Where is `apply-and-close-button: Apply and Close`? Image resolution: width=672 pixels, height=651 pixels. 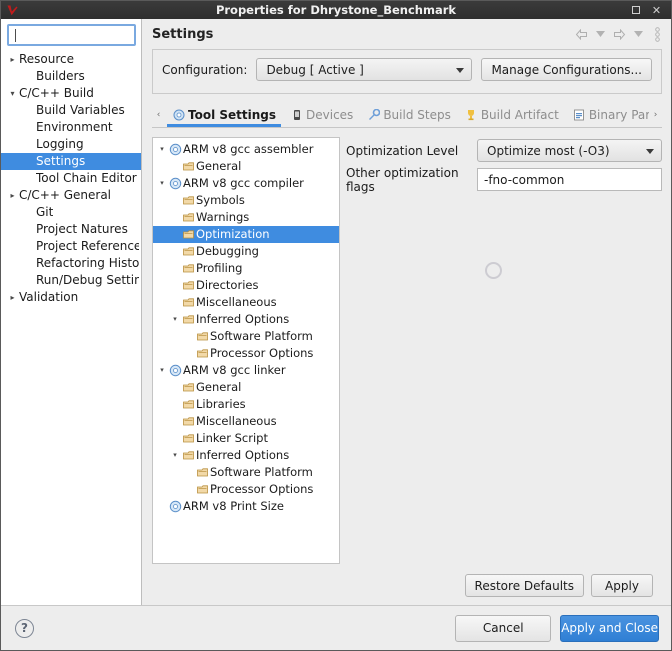 apply-and-close-button: Apply and Close is located at coordinates (609, 628).